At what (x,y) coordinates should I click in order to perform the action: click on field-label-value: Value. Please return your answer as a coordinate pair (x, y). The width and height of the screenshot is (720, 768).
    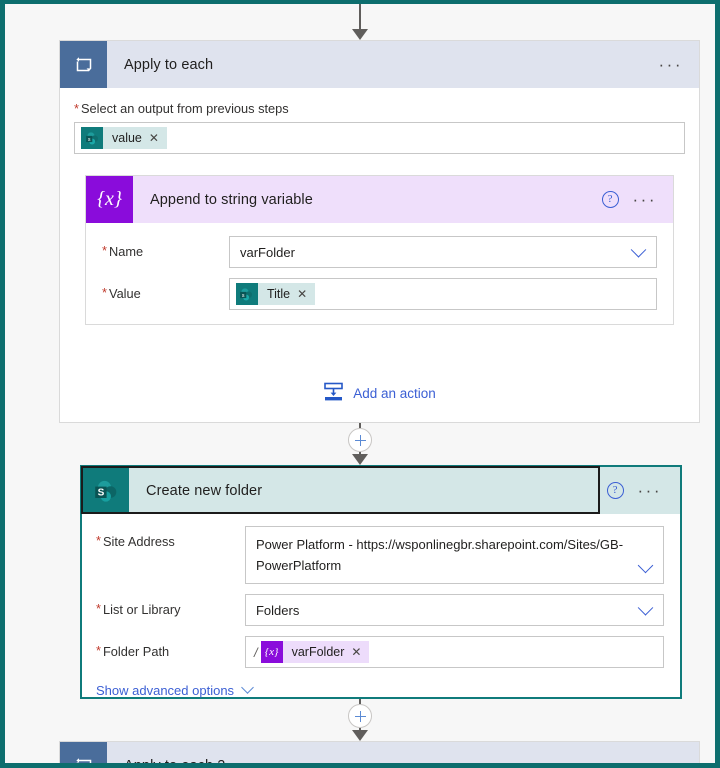
    Looking at the image, I should click on (124, 293).